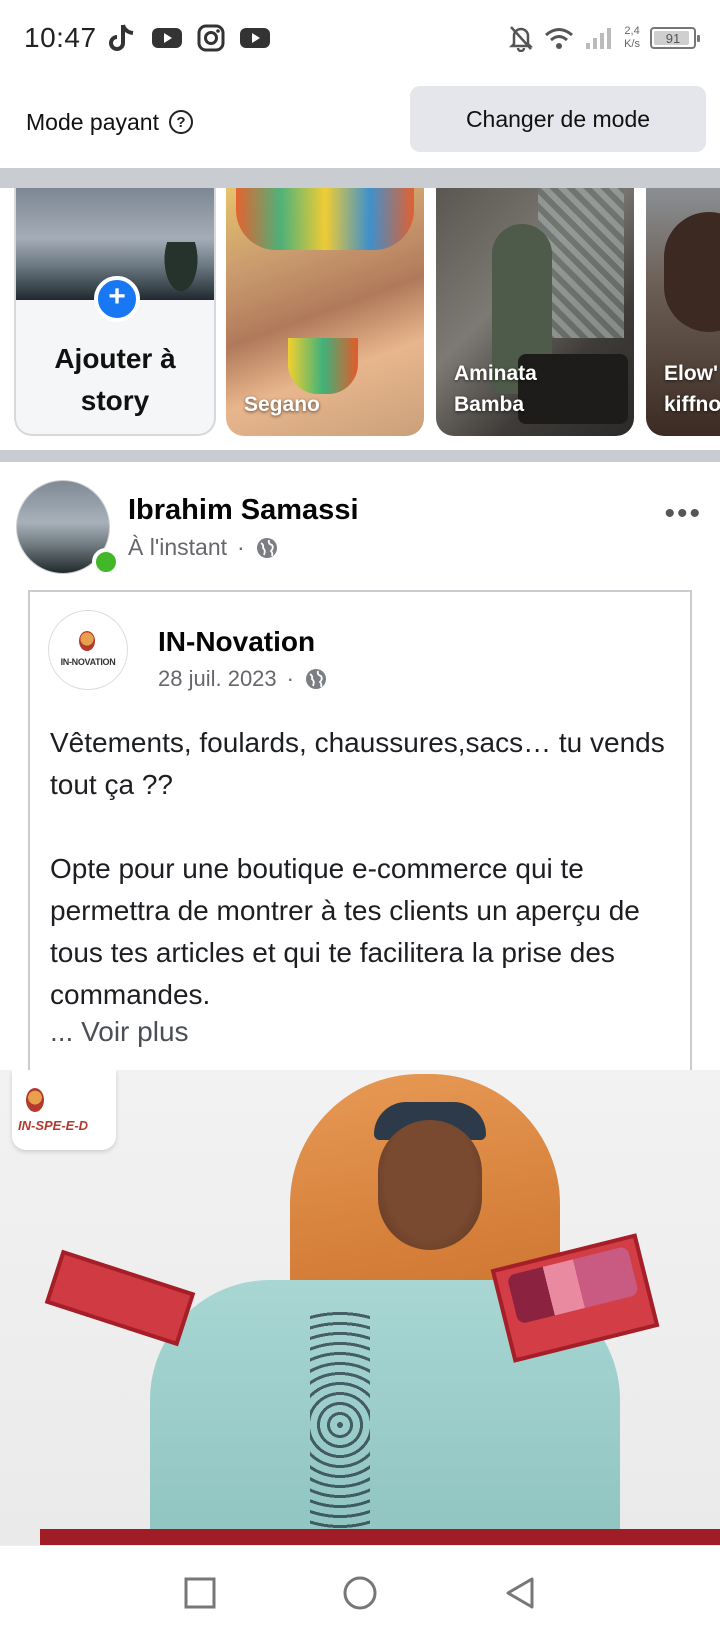  I want to click on status-app-icons, so click(189, 38).